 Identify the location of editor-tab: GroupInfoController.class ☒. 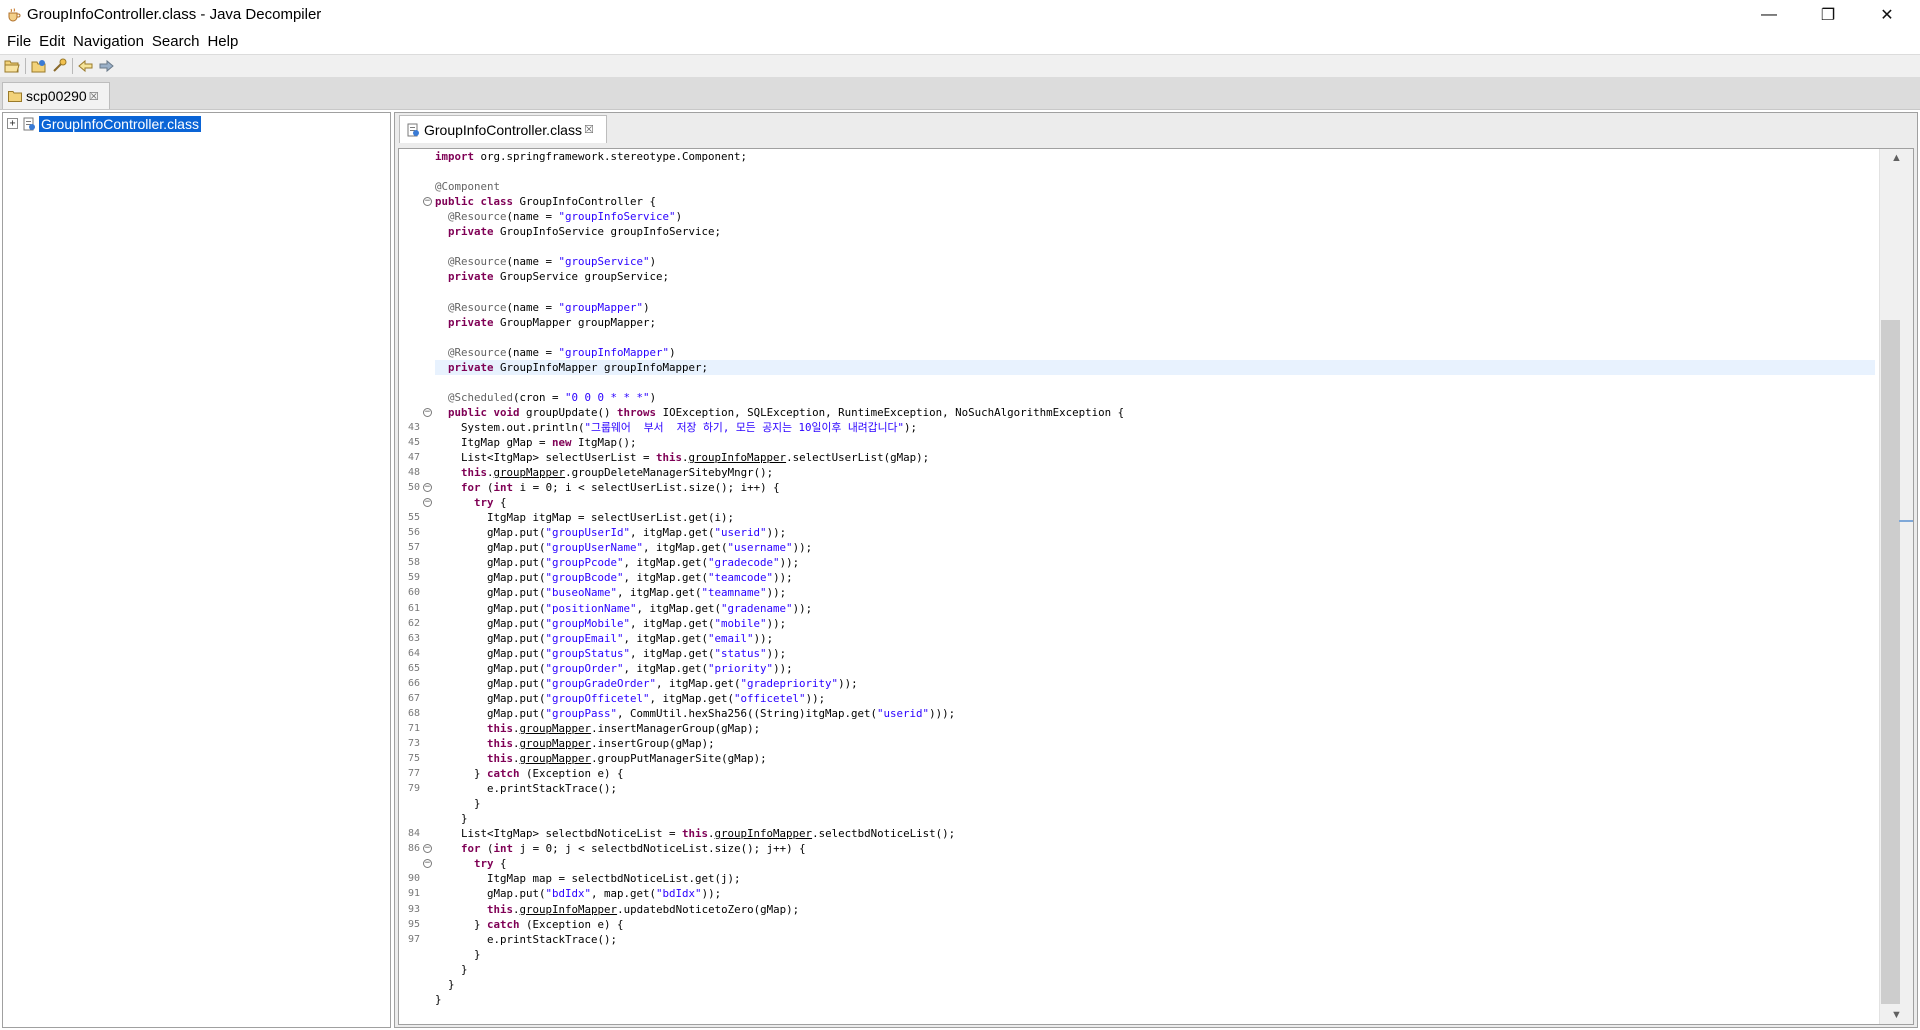
(503, 129).